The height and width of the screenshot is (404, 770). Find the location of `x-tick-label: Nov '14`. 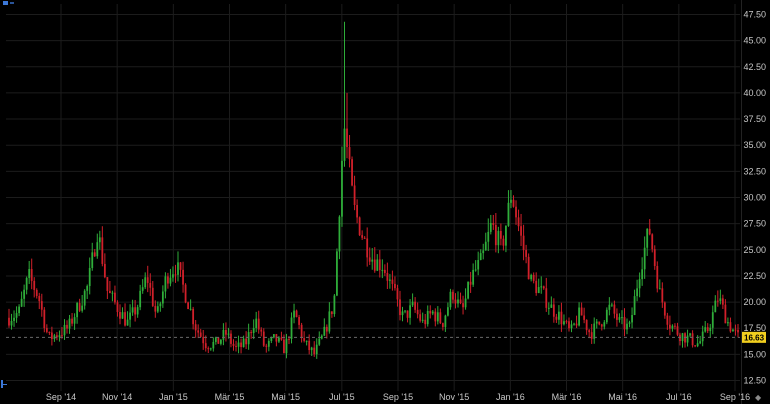

x-tick-label: Nov '14 is located at coordinates (117, 397).